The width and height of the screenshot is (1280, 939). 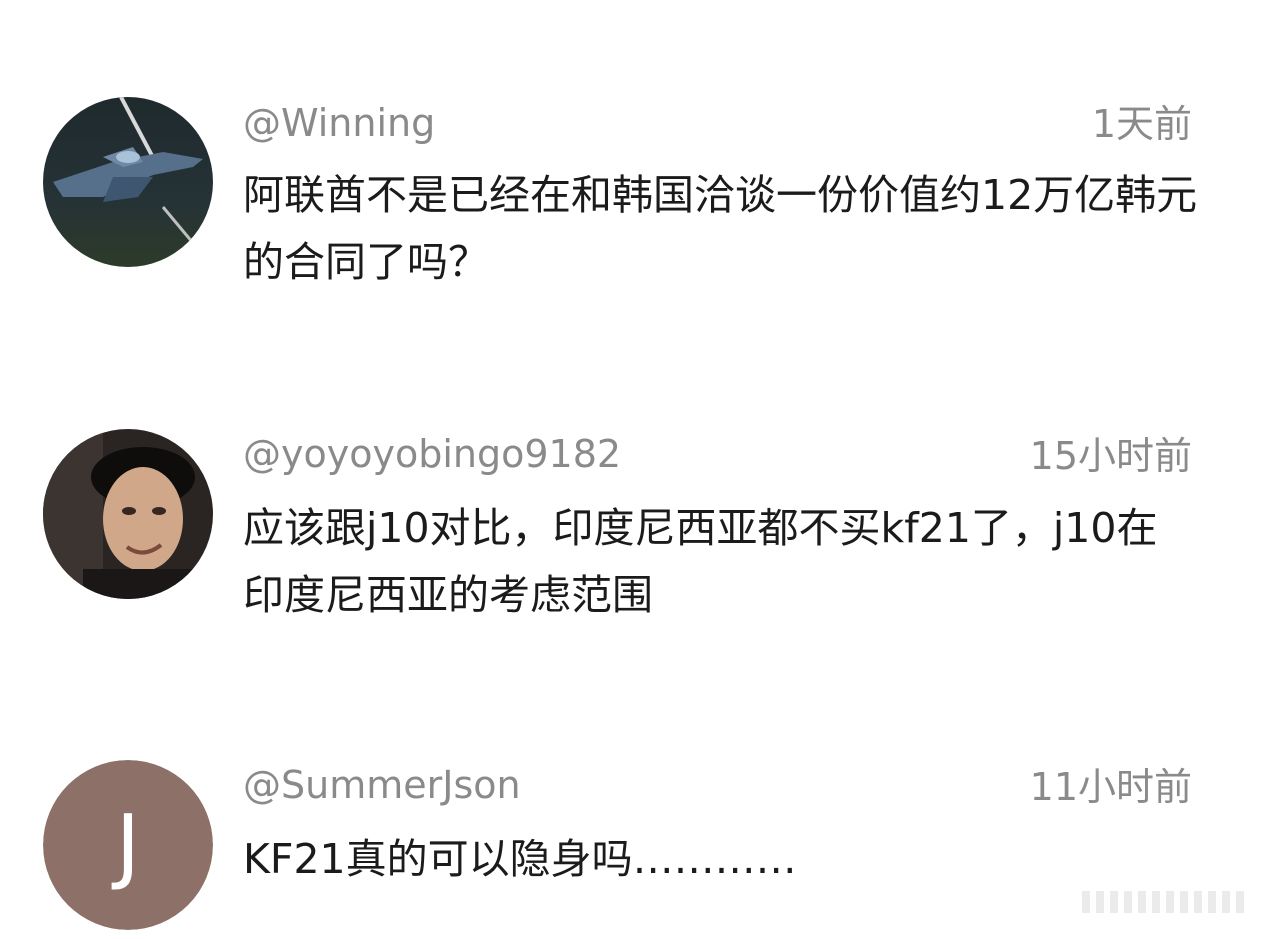 I want to click on user-avatar: J, so click(x=128, y=845).